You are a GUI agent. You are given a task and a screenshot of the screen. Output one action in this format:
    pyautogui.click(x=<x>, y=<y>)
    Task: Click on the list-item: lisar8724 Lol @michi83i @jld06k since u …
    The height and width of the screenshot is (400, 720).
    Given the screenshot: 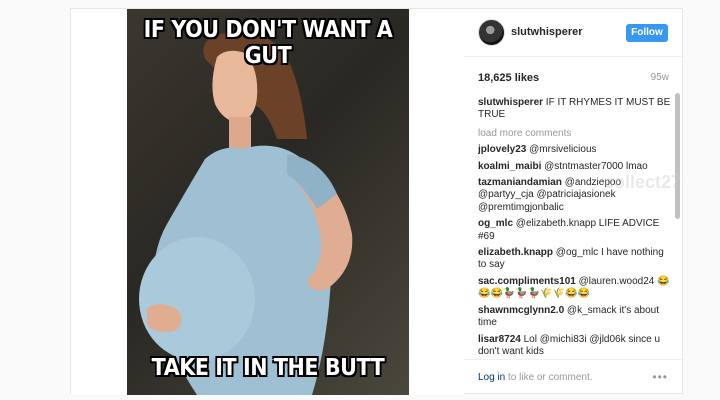 What is the action you would take?
    pyautogui.click(x=576, y=345)
    